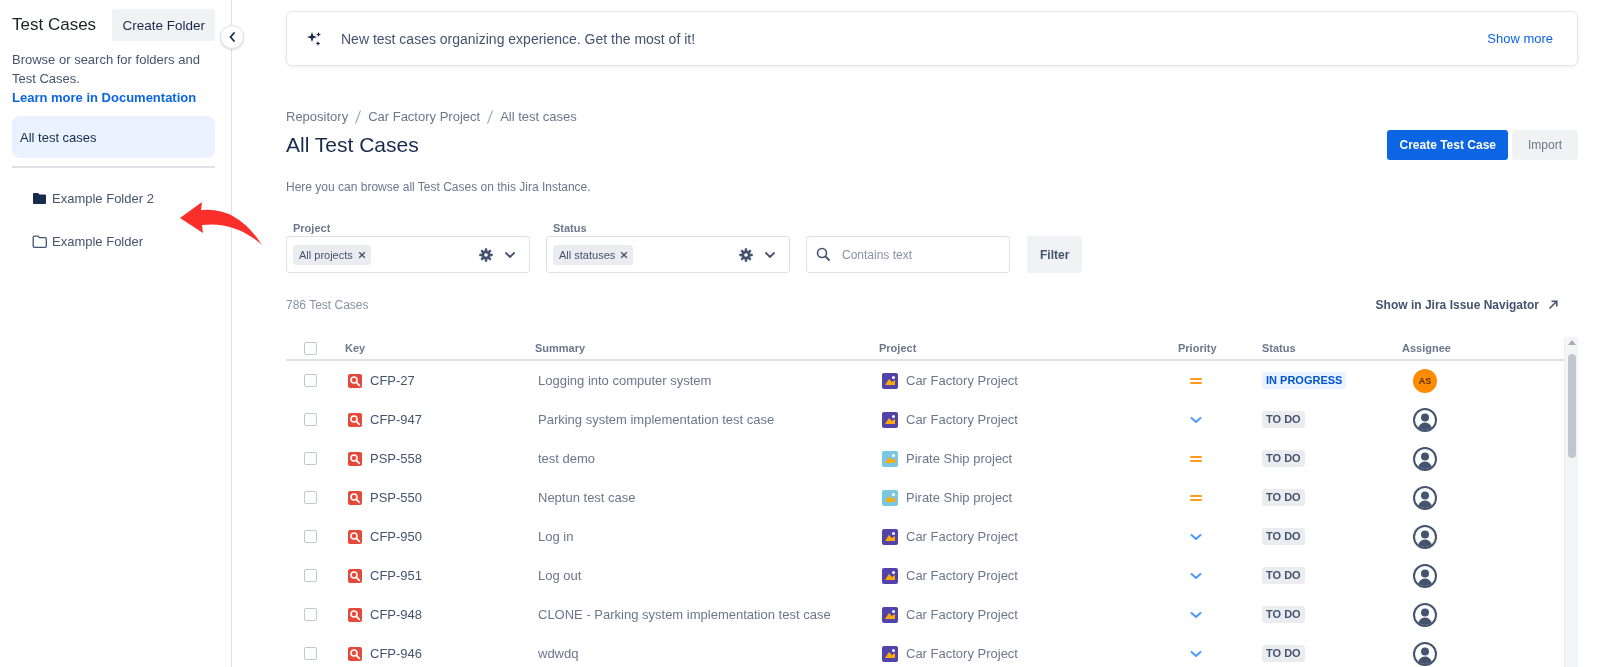 This screenshot has width=1600, height=667. Describe the element at coordinates (1571, 406) in the screenshot. I see `scrollbar-thumb` at that location.